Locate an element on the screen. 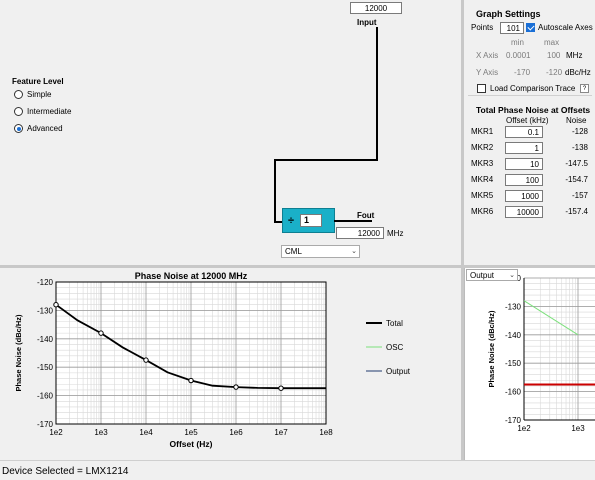 This screenshot has width=595, height=480. chart-title: Phase Noise at 12000 MHz is located at coordinates (191, 276).